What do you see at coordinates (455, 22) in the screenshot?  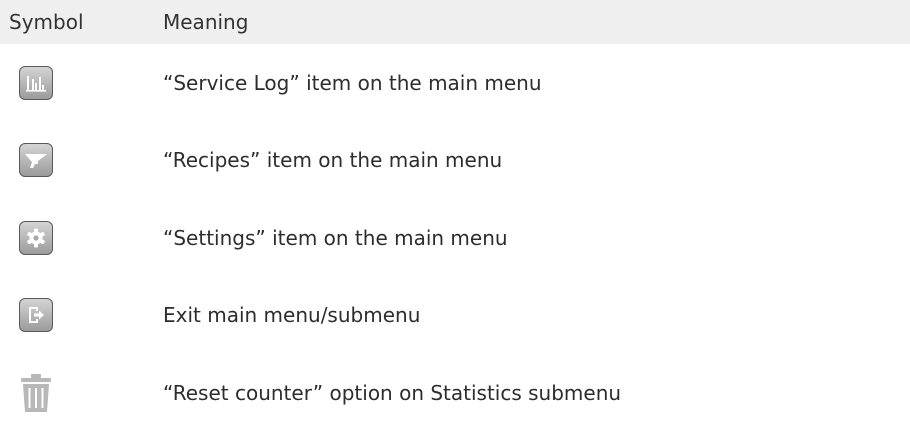 I see `table-header: Symbol Meaning` at bounding box center [455, 22].